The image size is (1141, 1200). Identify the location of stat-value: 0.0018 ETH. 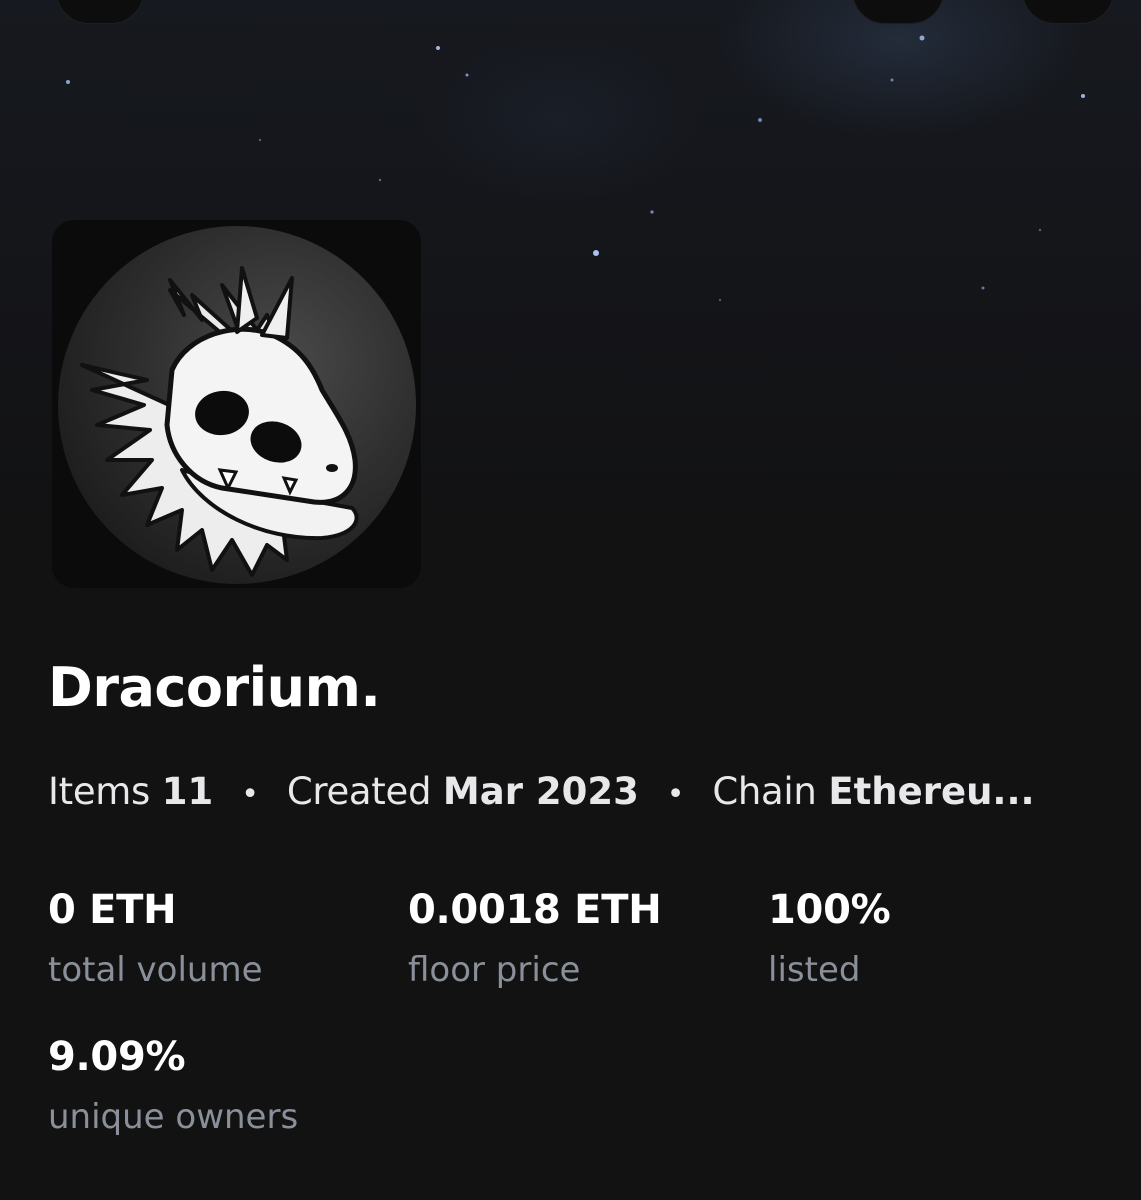
(535, 910).